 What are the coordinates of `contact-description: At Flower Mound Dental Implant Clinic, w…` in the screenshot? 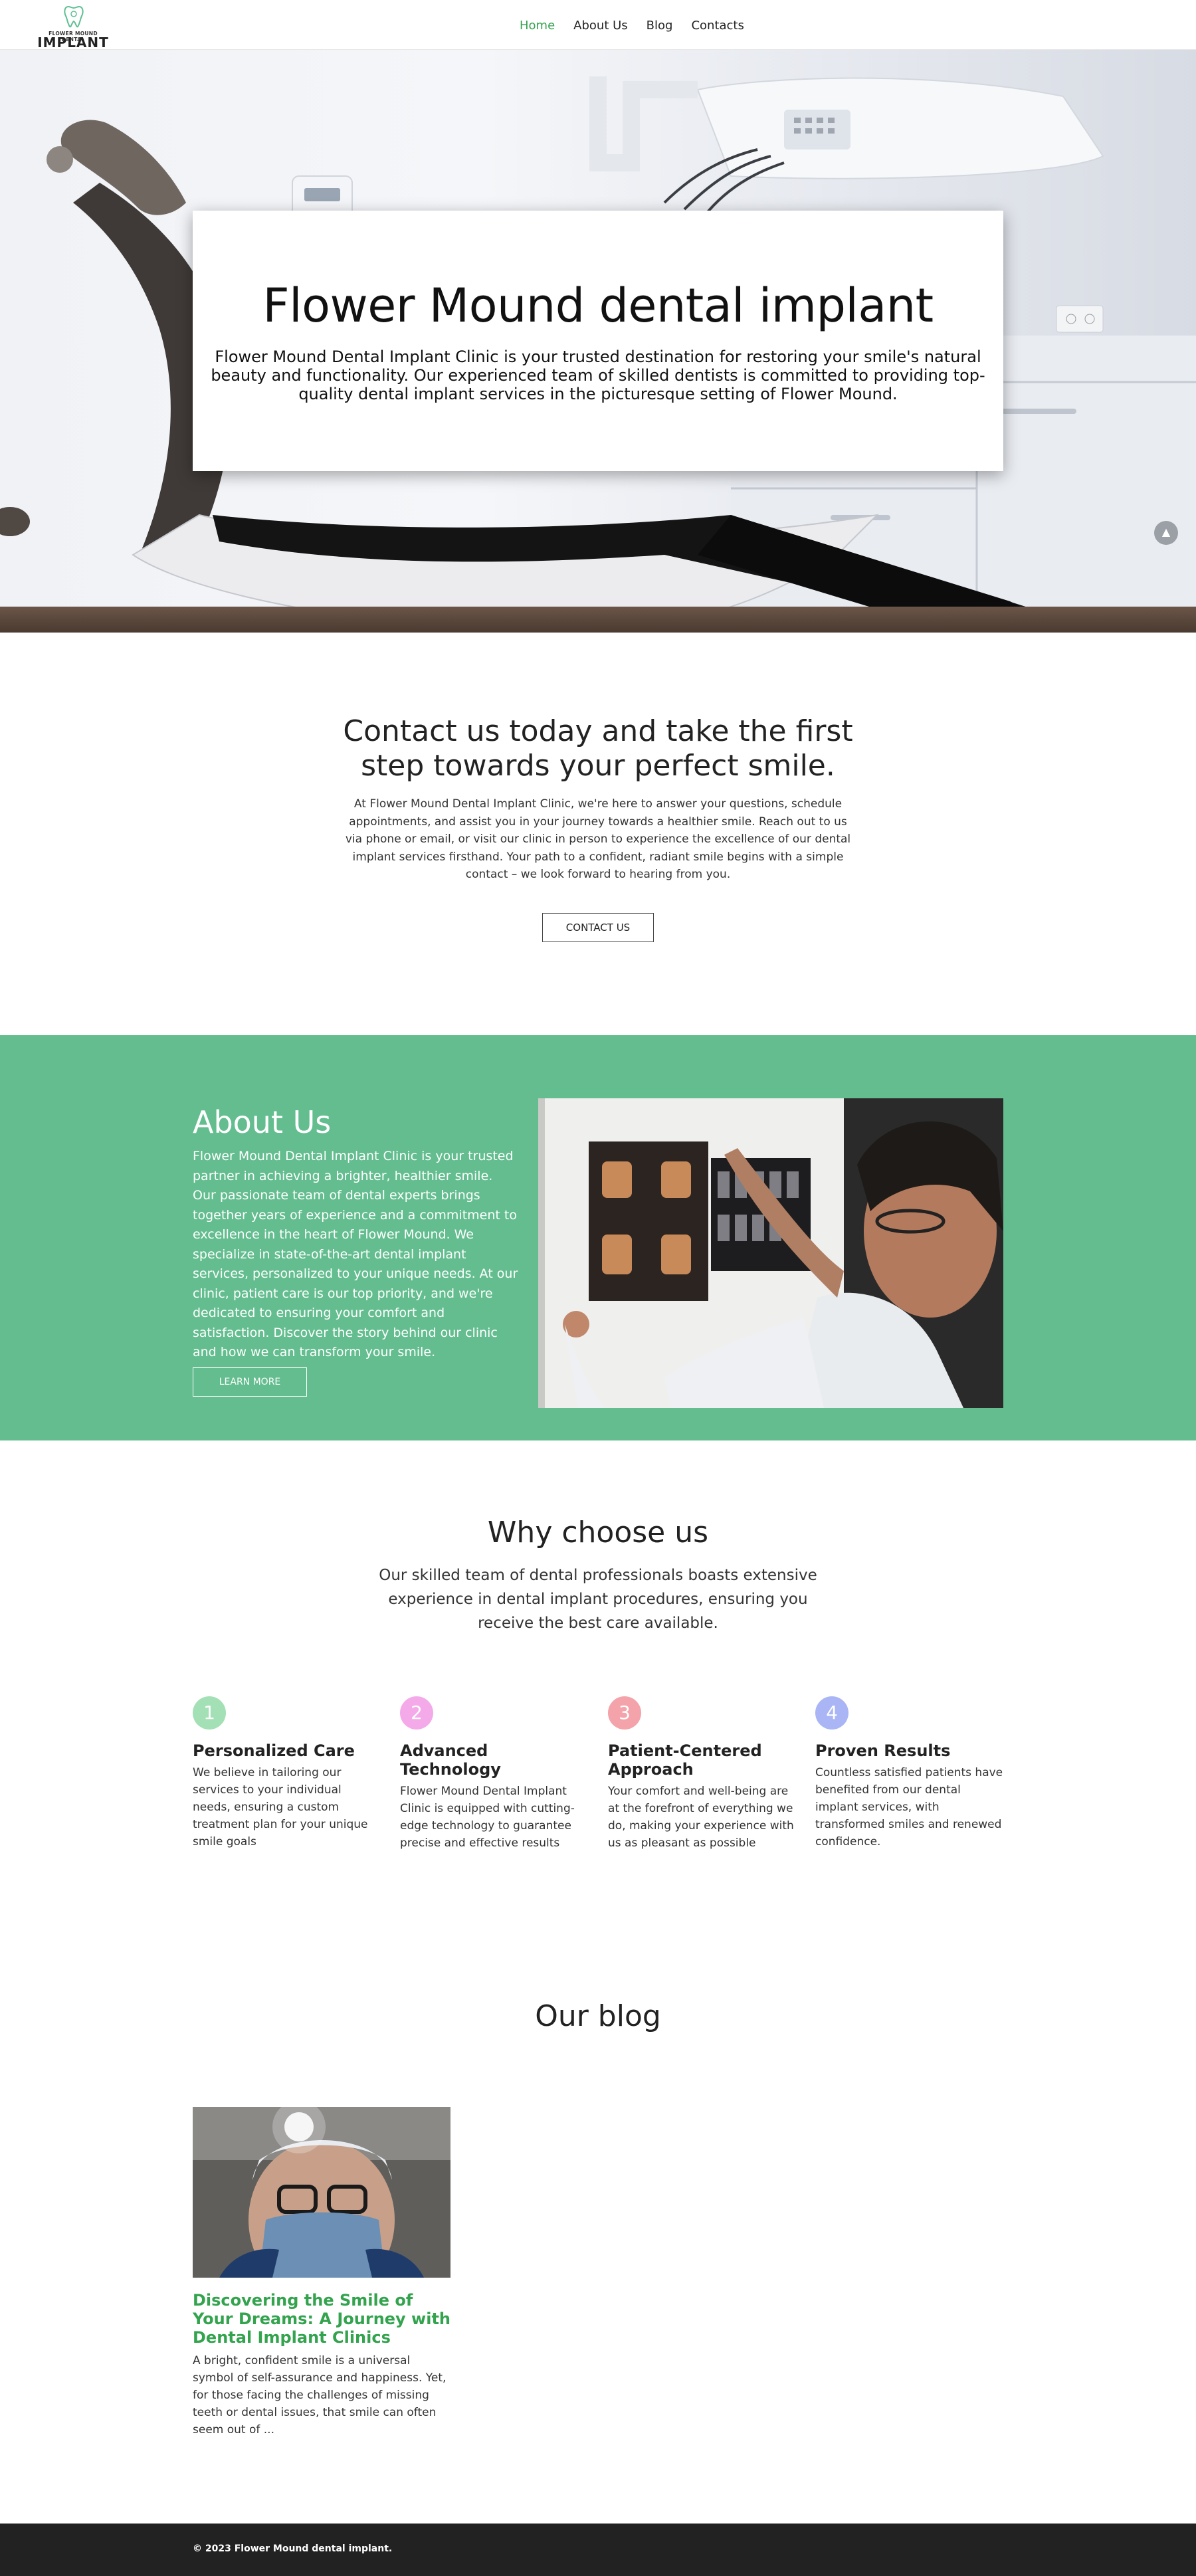 It's located at (598, 839).